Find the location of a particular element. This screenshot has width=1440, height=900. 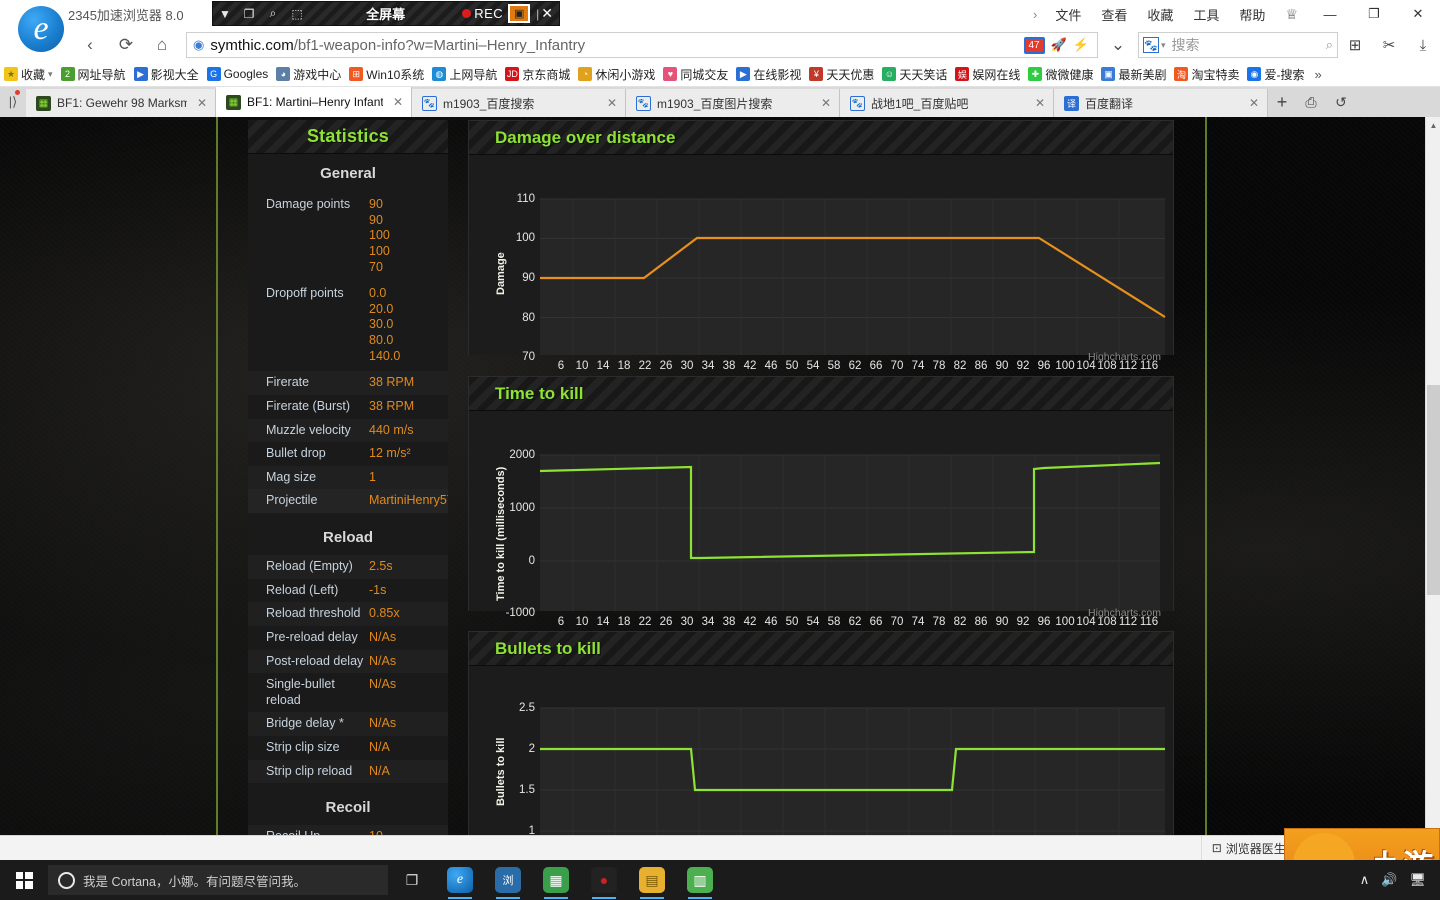

tab-baidu-translate: 译 百度翻译 ✕ is located at coordinates (1161, 103).